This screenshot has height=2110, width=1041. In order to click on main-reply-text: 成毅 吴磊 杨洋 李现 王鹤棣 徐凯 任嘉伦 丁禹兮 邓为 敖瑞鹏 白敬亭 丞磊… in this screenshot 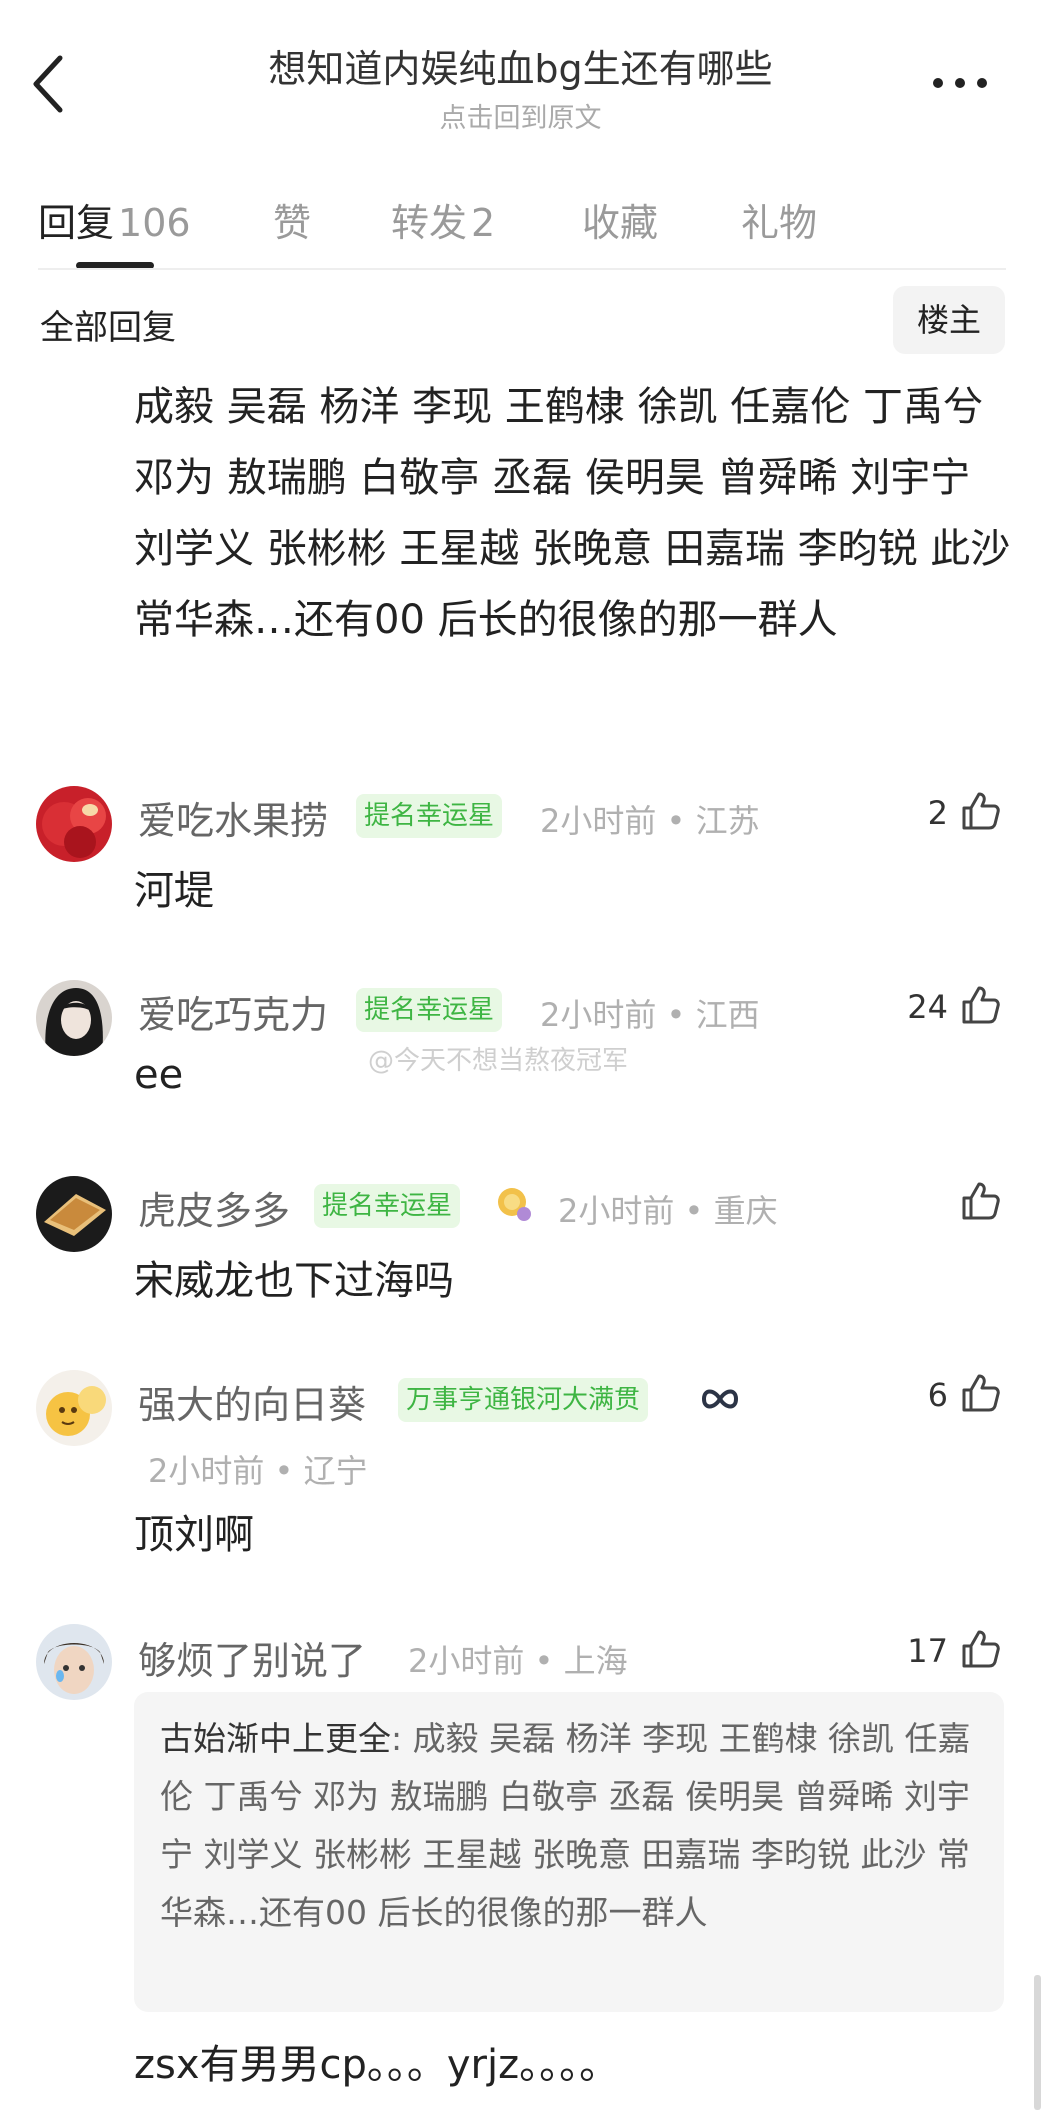, I will do `click(572, 513)`.